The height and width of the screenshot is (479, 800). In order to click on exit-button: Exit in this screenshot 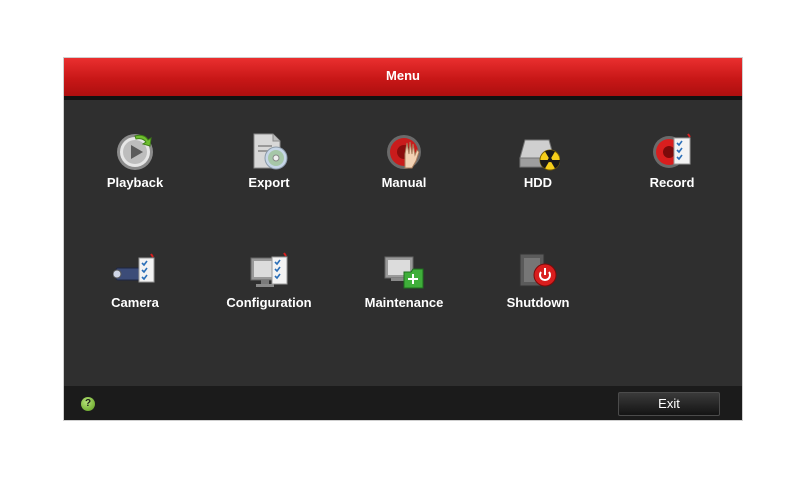, I will do `click(669, 404)`.